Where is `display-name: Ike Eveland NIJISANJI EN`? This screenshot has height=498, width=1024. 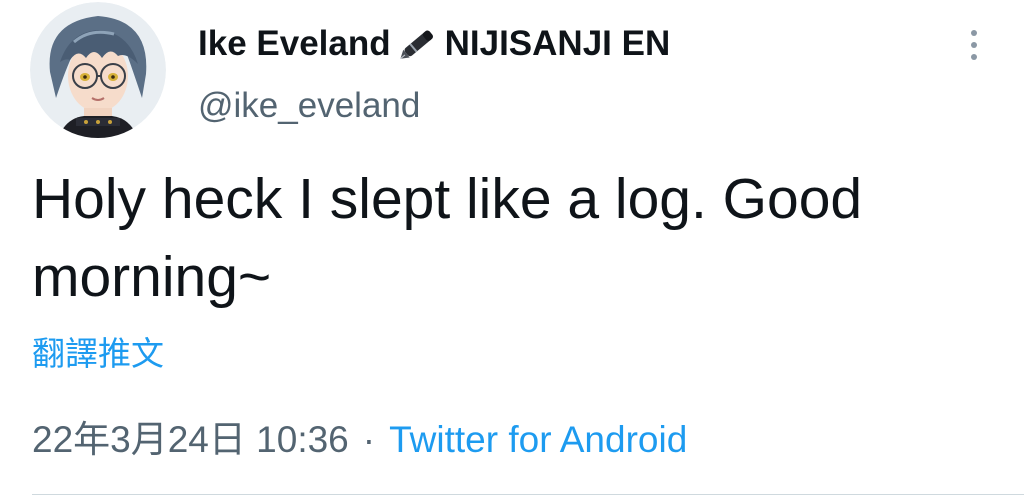 display-name: Ike Eveland NIJISANJI EN is located at coordinates (434, 44).